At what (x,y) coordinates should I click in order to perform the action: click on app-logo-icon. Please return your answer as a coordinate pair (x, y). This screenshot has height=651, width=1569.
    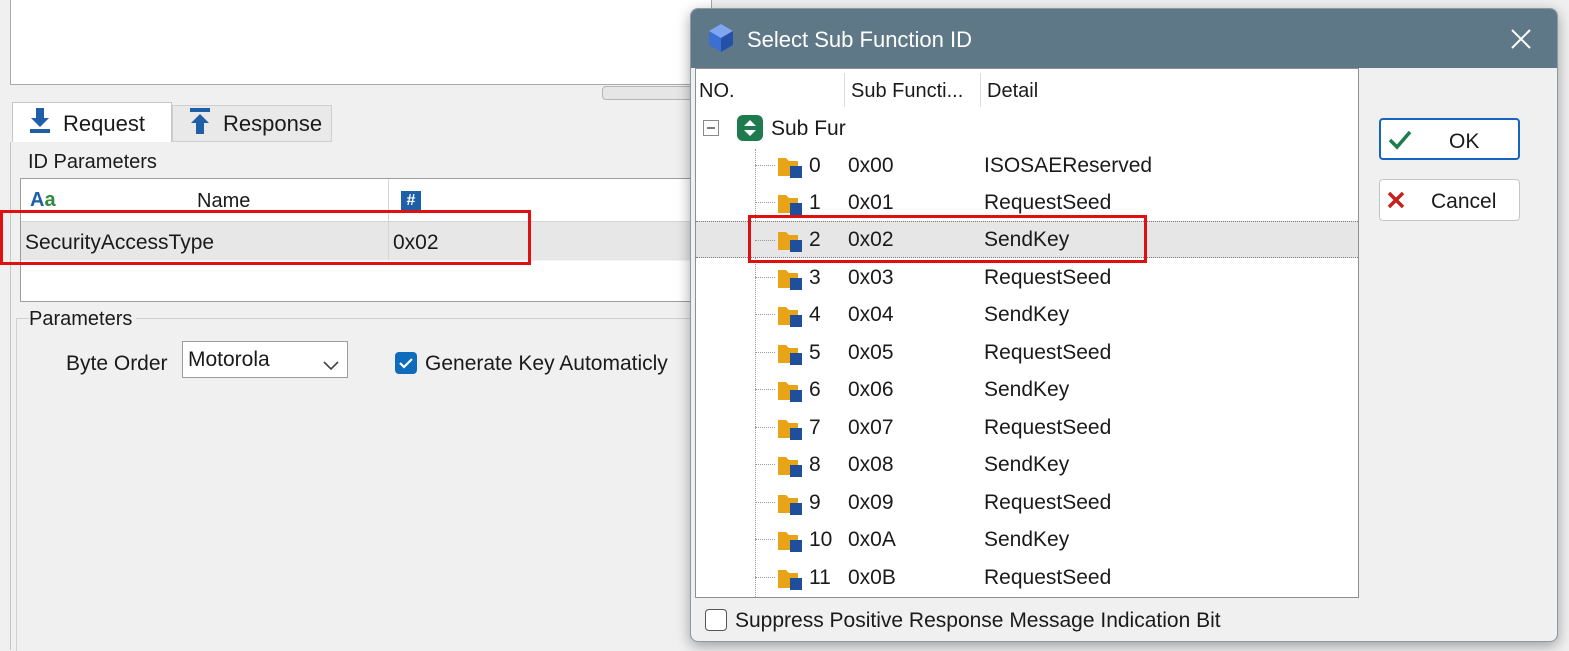
    Looking at the image, I should click on (721, 40).